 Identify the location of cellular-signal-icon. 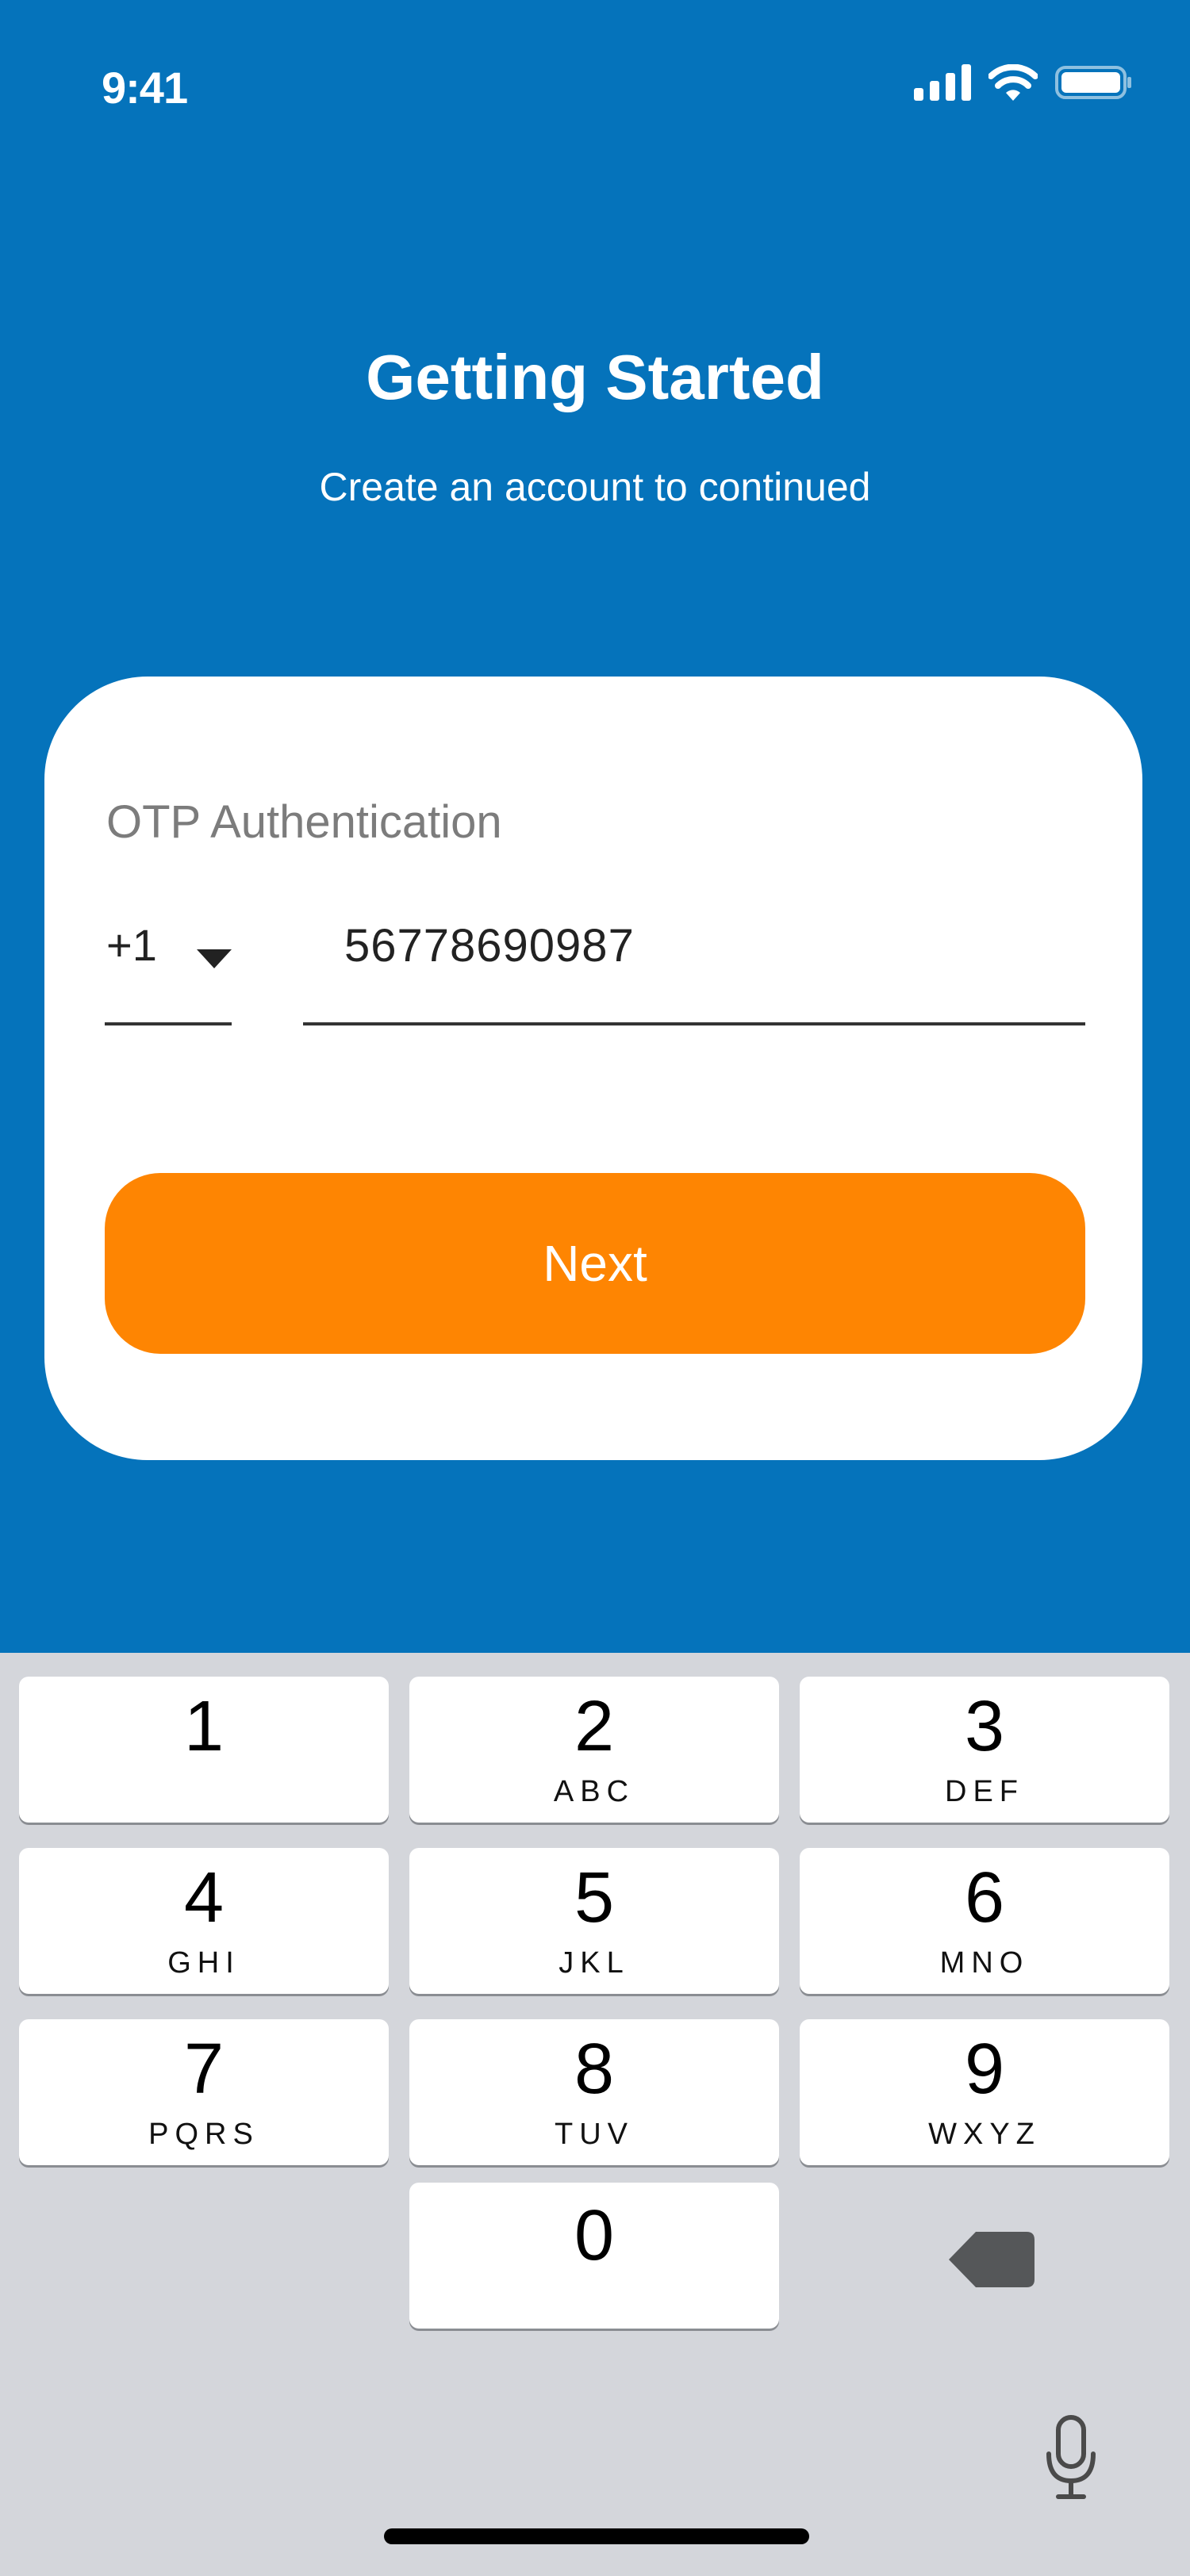
(943, 82).